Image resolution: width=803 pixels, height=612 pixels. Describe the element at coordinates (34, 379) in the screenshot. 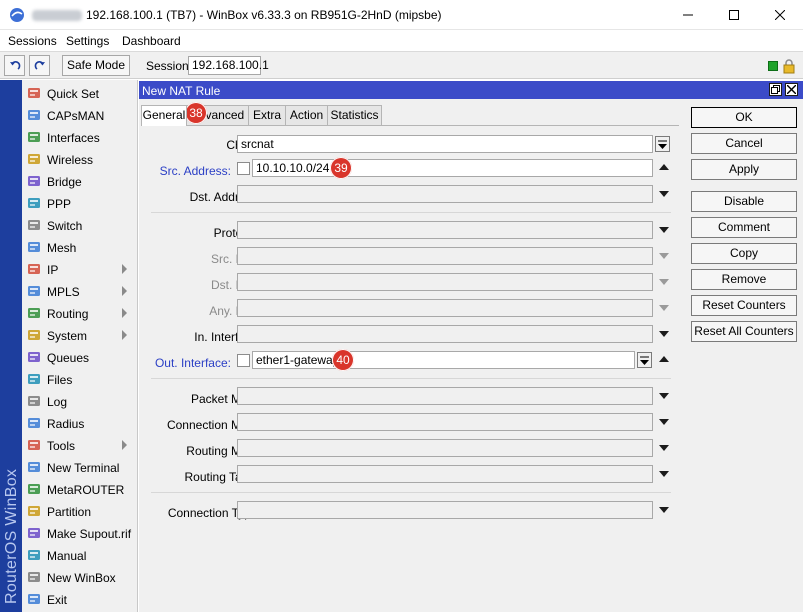

I see `files-icon` at that location.